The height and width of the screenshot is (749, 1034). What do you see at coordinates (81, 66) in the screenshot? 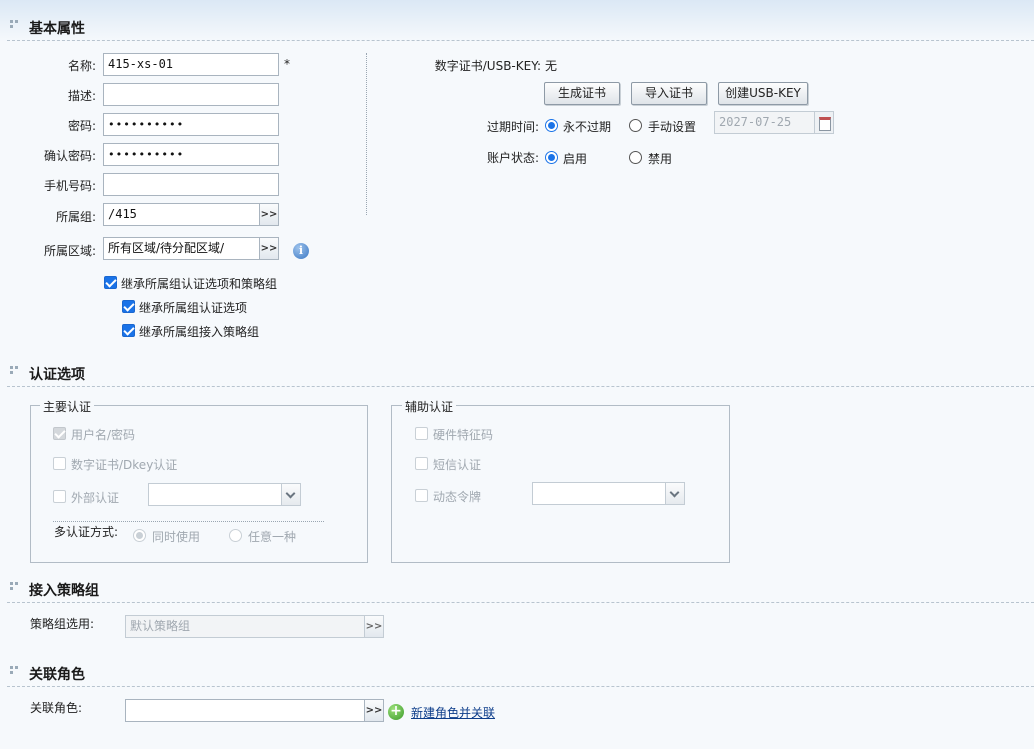
I see `name-label: 名称:` at bounding box center [81, 66].